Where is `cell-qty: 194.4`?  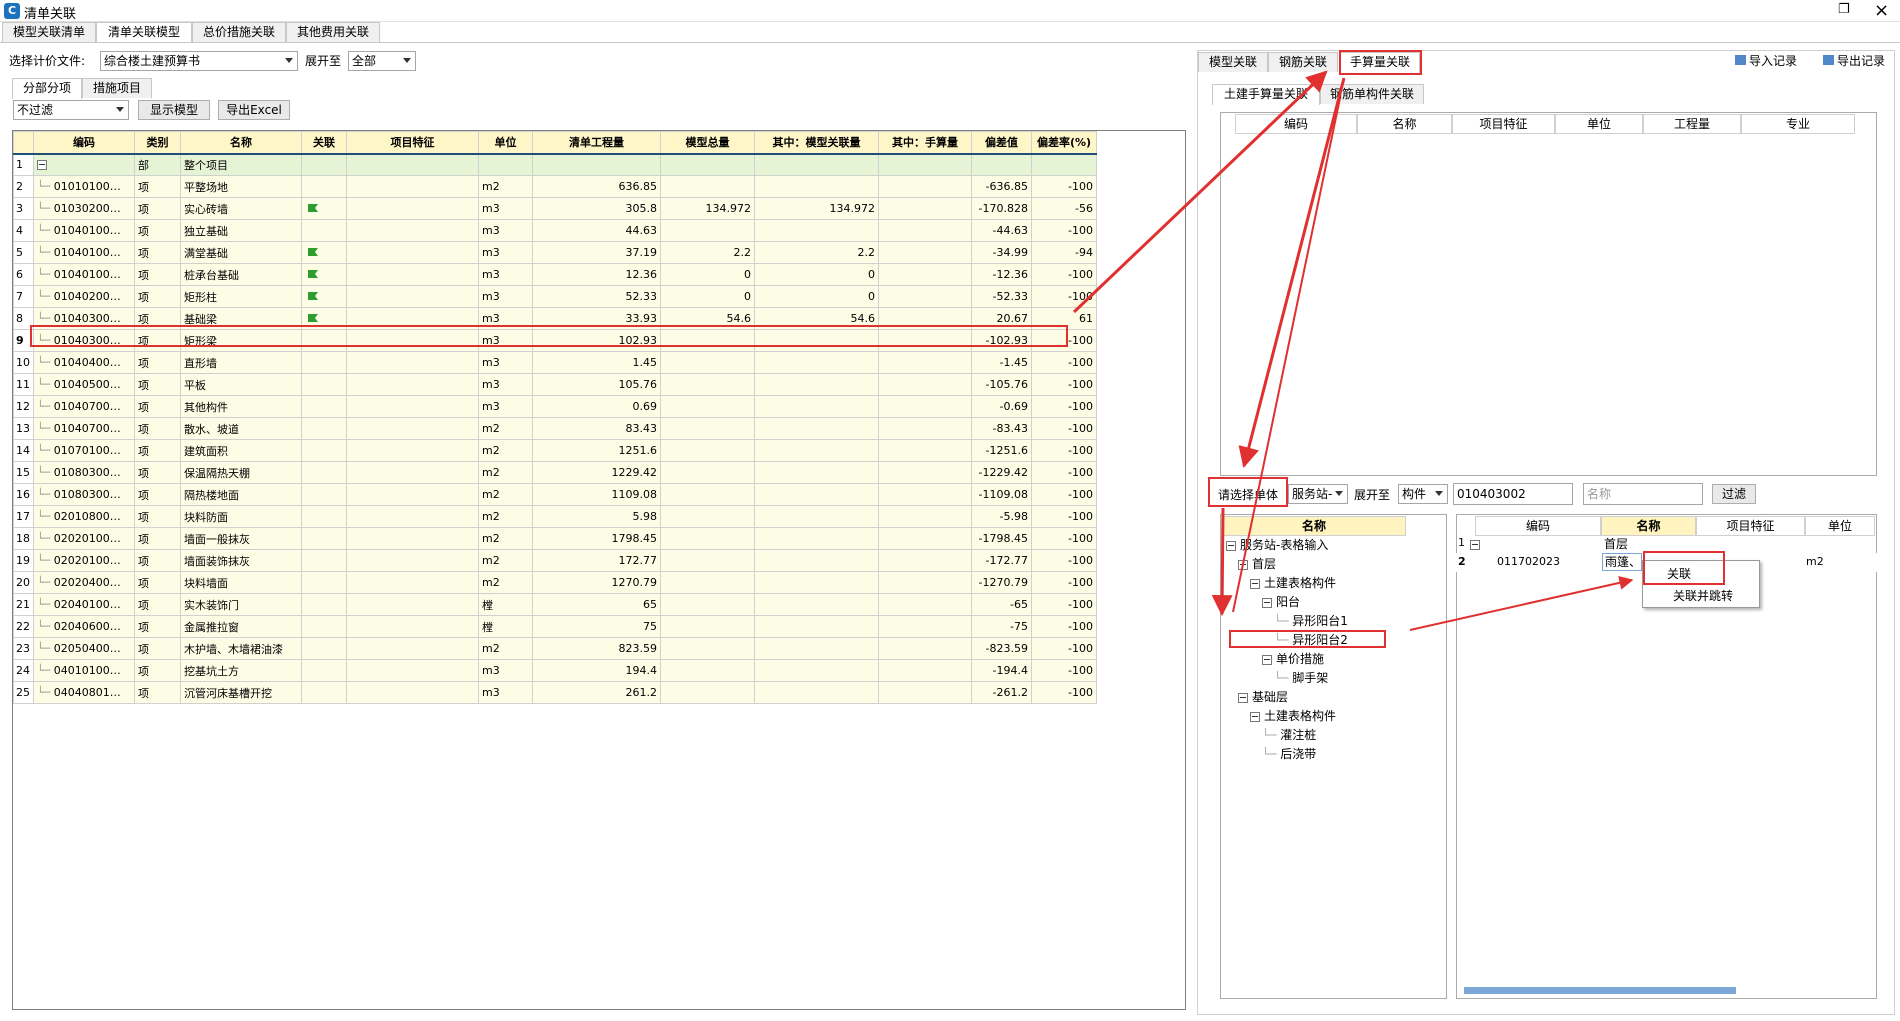
cell-qty: 194.4 is located at coordinates (596, 670).